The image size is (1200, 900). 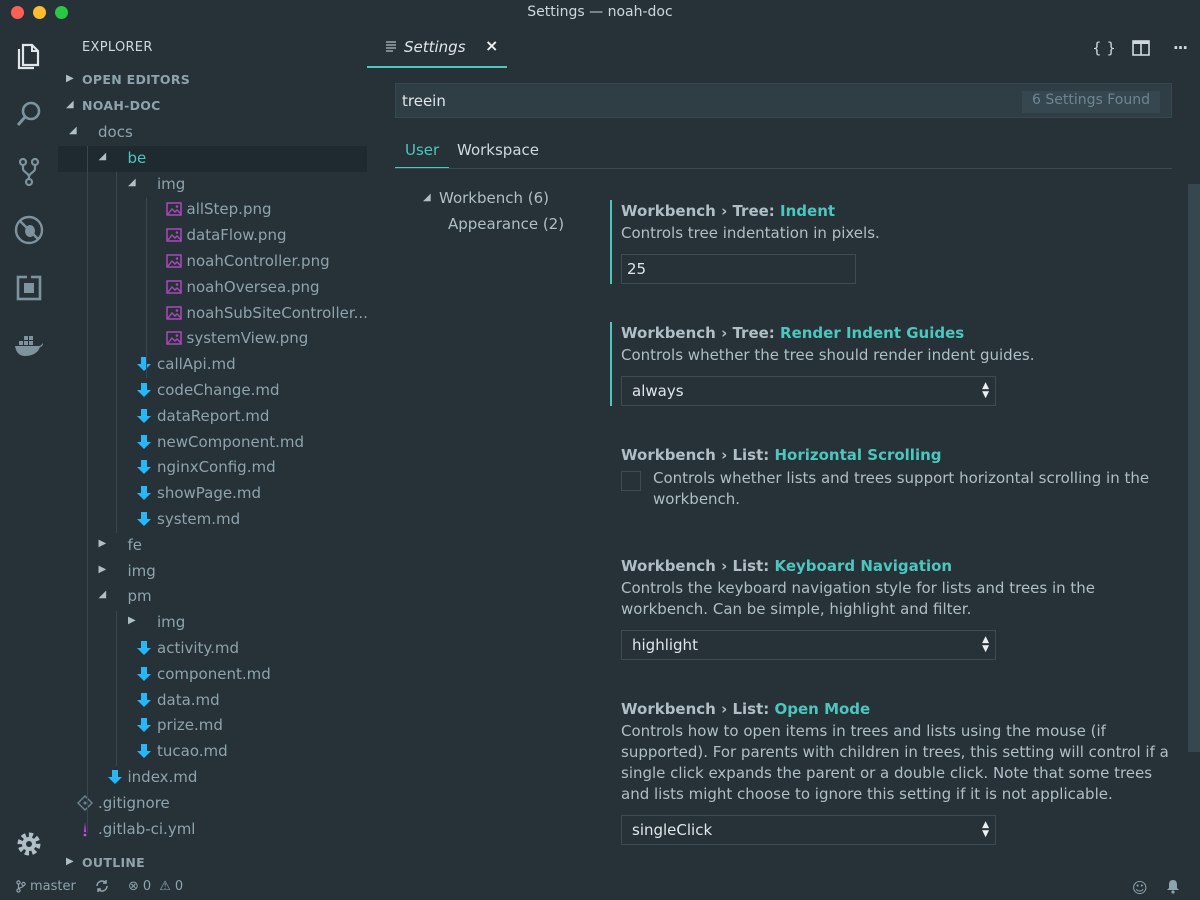 What do you see at coordinates (212, 804) in the screenshot?
I see `tree-file: .gitignore` at bounding box center [212, 804].